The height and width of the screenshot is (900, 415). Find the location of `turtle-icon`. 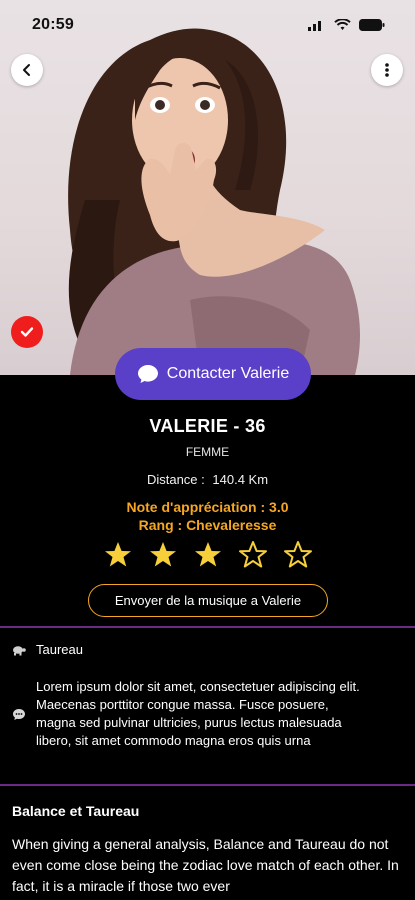

turtle-icon is located at coordinates (19, 650).